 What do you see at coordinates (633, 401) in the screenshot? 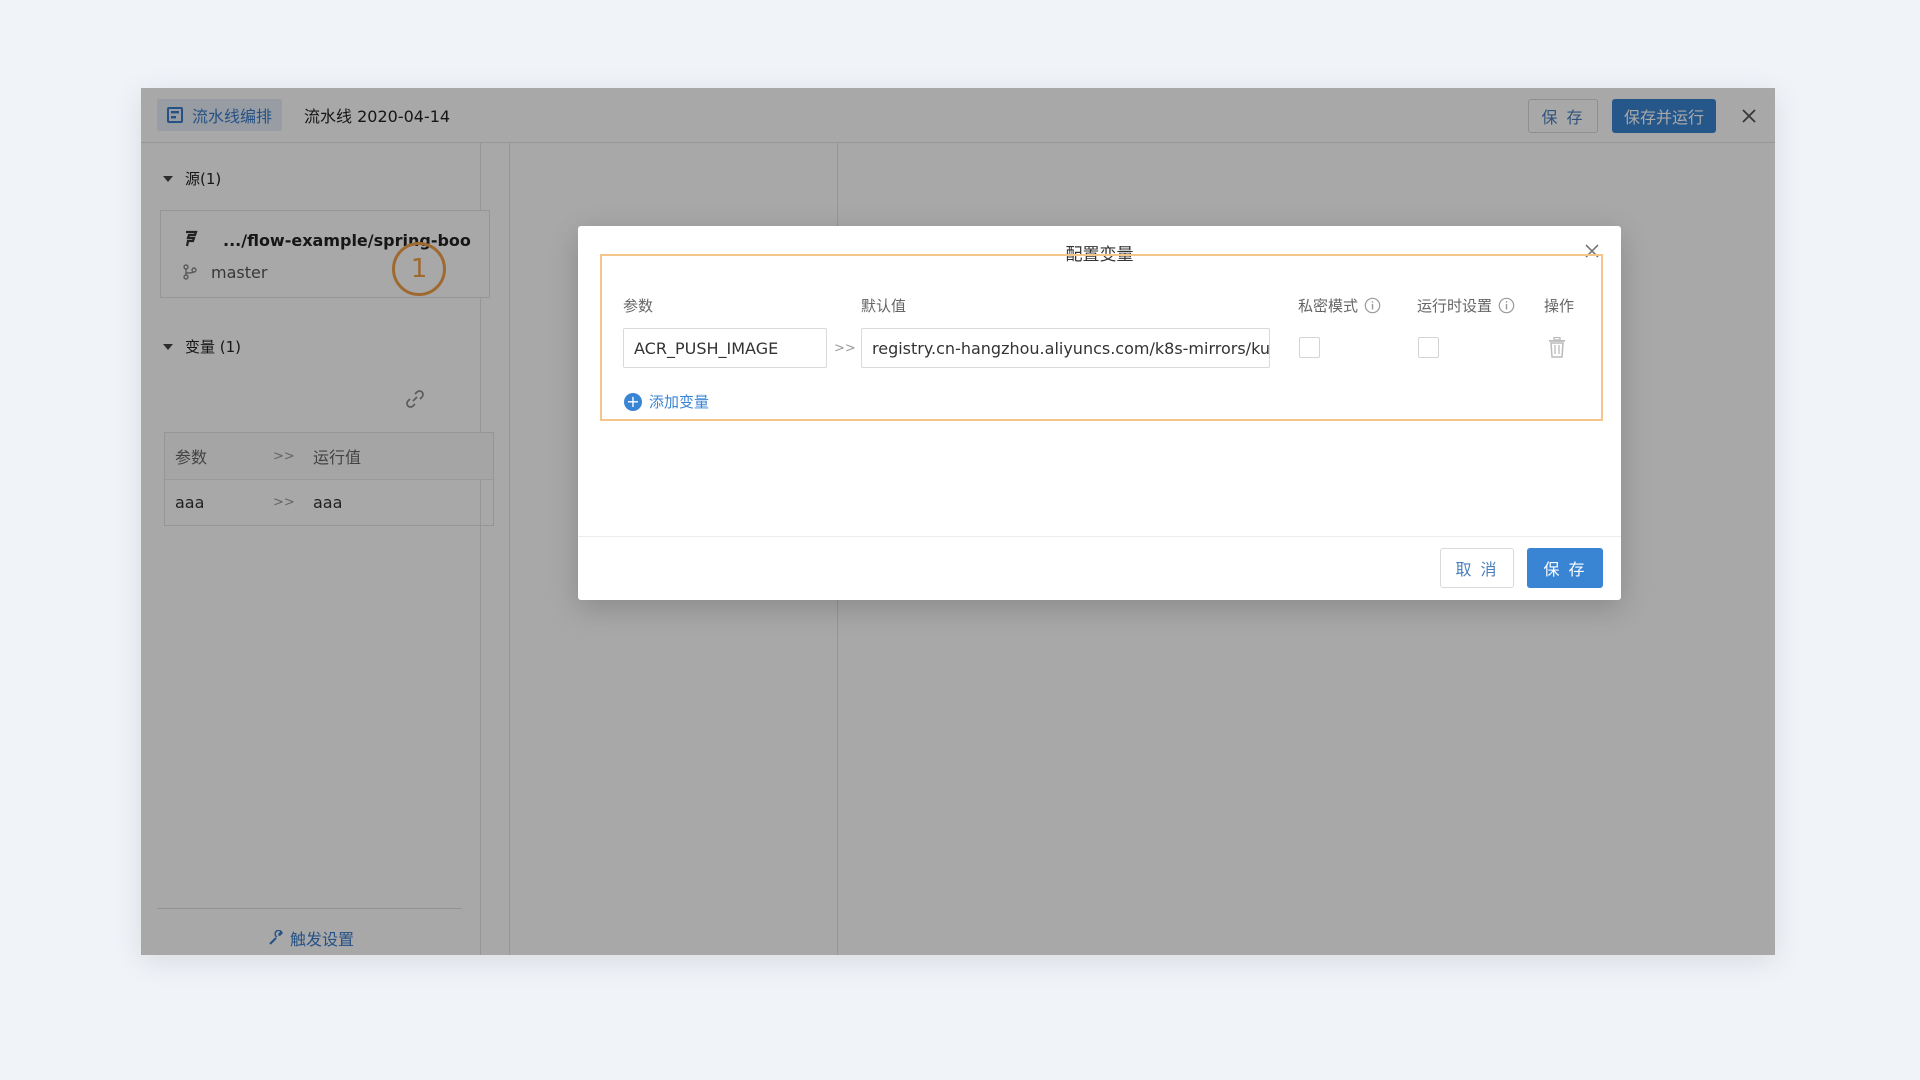
I see `plus-circle-icon: +` at bounding box center [633, 401].